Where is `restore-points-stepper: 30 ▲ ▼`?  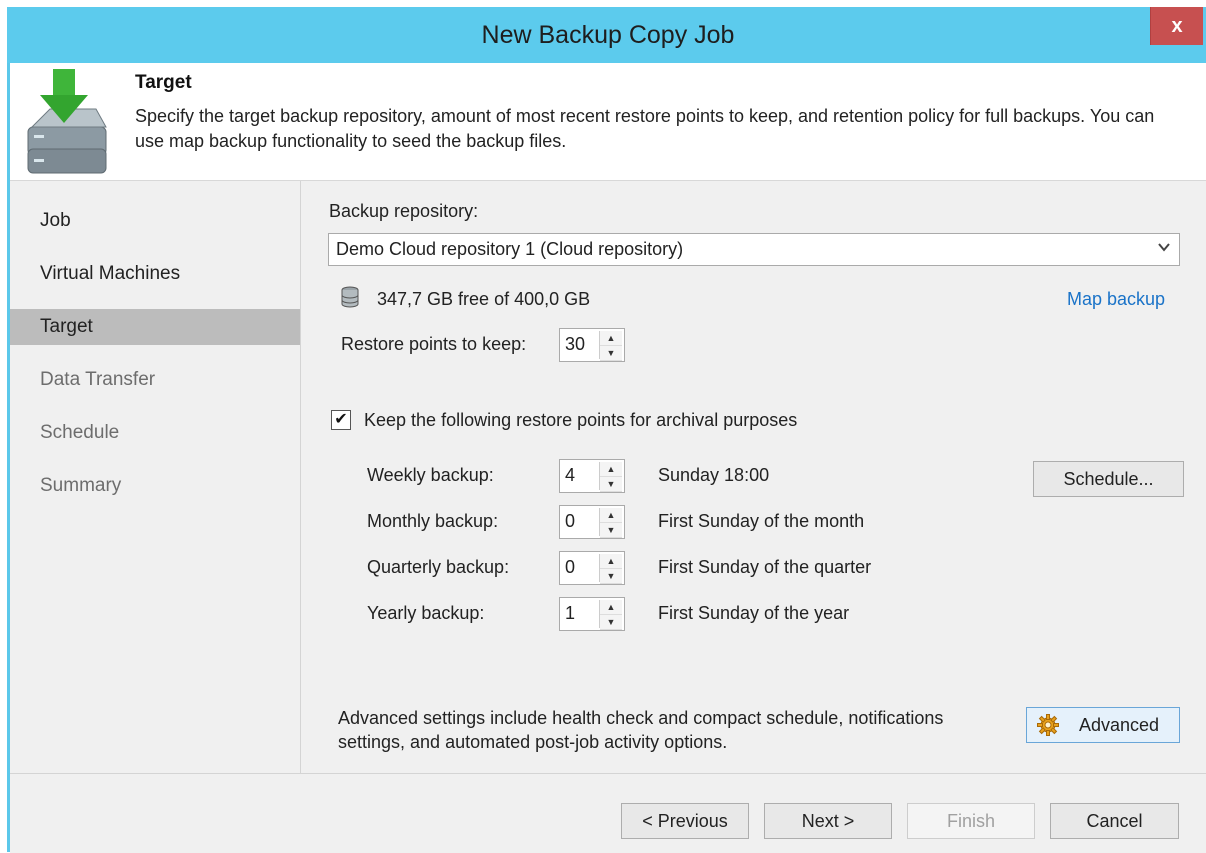 restore-points-stepper: 30 ▲ ▼ is located at coordinates (592, 345).